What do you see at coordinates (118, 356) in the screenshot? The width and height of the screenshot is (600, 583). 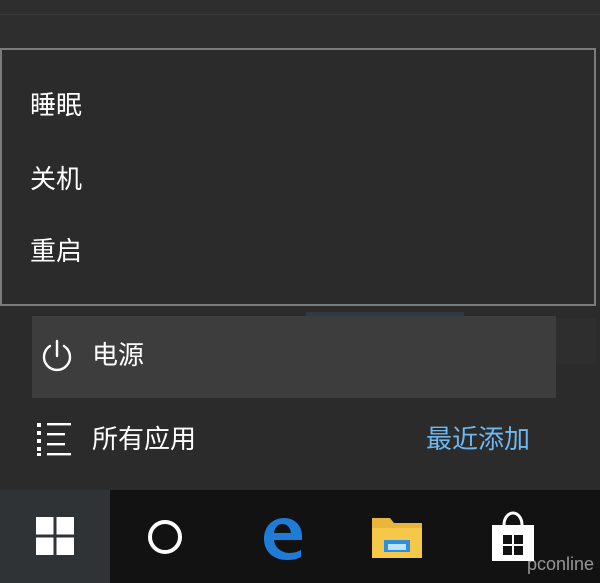 I see `power-label: 电源` at bounding box center [118, 356].